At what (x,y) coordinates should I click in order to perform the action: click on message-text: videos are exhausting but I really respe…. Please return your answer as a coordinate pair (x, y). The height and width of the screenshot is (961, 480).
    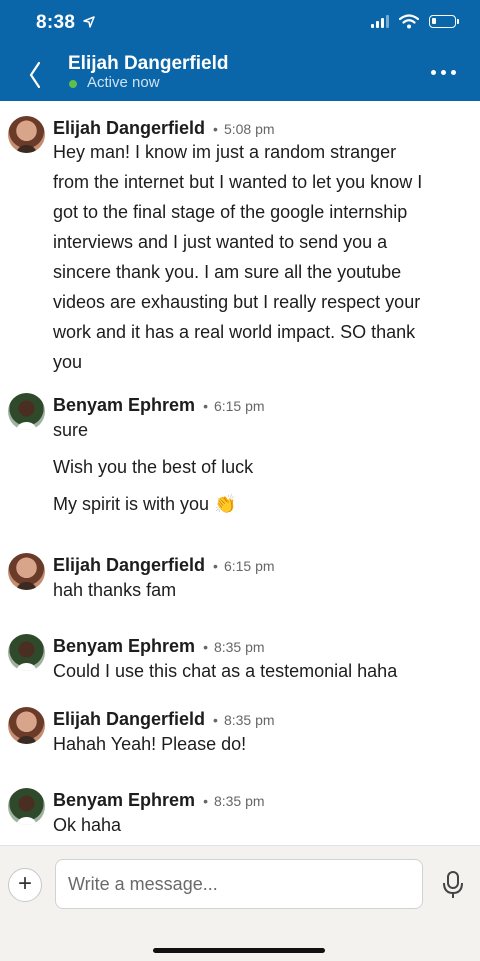
    Looking at the image, I should click on (237, 302).